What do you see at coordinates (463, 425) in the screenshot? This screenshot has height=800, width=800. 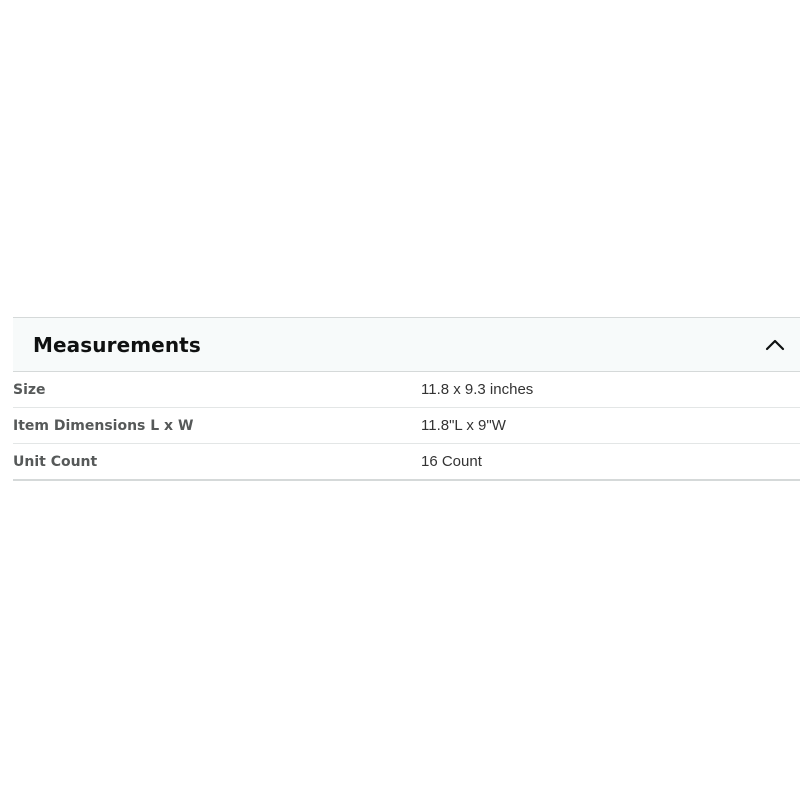 I see `row-value-item-dimensions: 11.8"L x 9"W` at bounding box center [463, 425].